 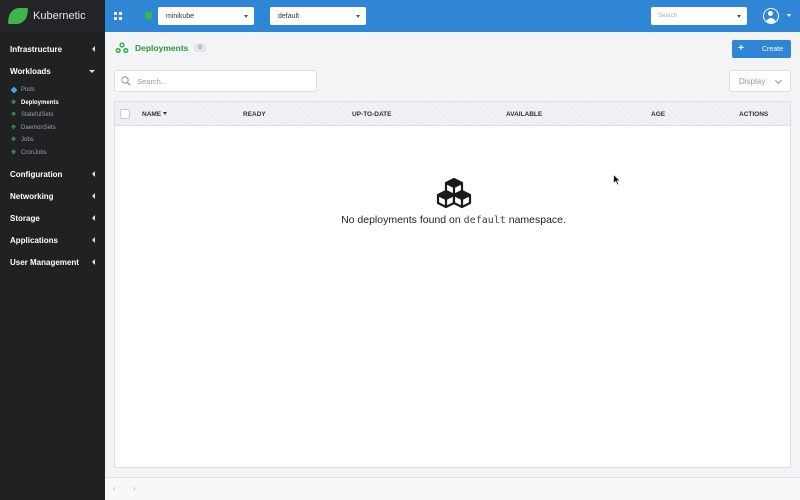 What do you see at coordinates (52, 218) in the screenshot?
I see `sidebar-group-storage: Storage` at bounding box center [52, 218].